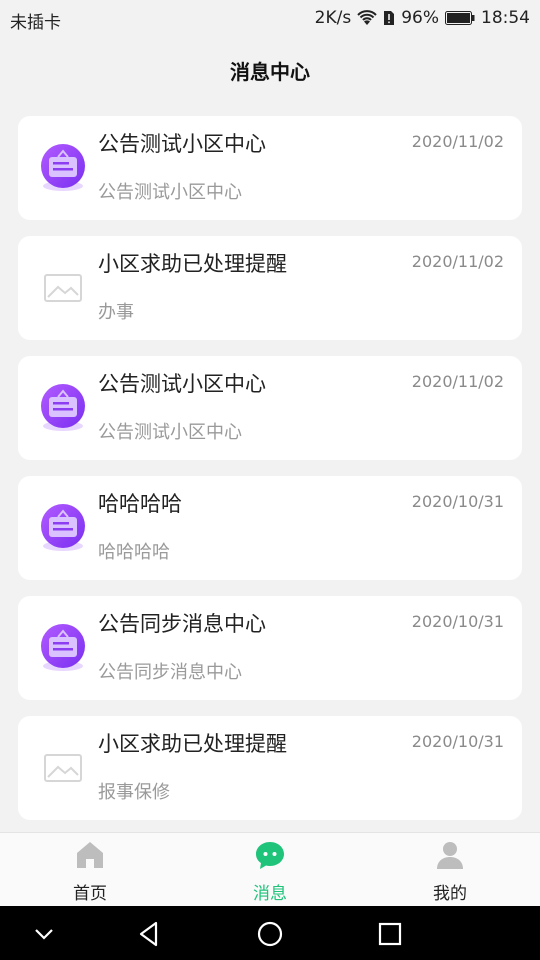  Describe the element at coordinates (390, 934) in the screenshot. I see `recent-apps-icon` at that location.